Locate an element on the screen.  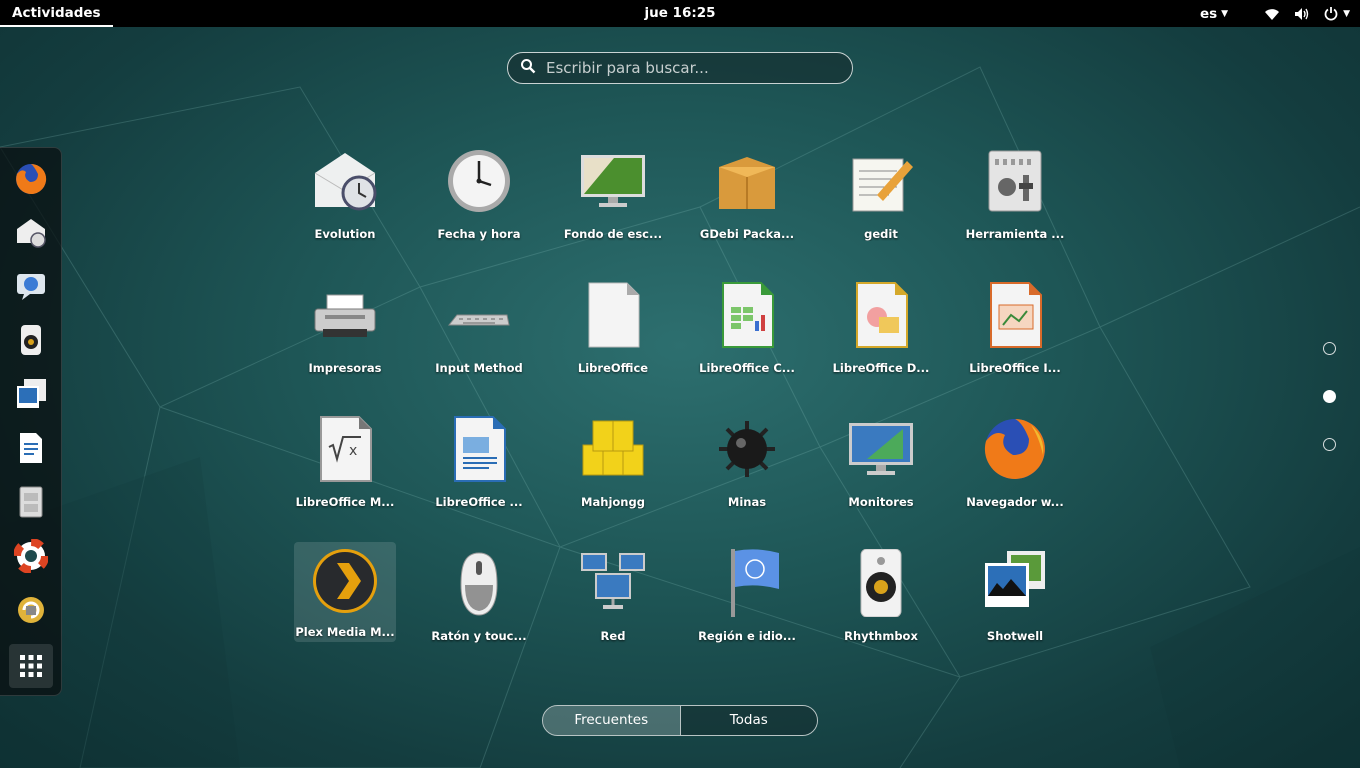
mahjongg-icon is located at coordinates (613, 448).